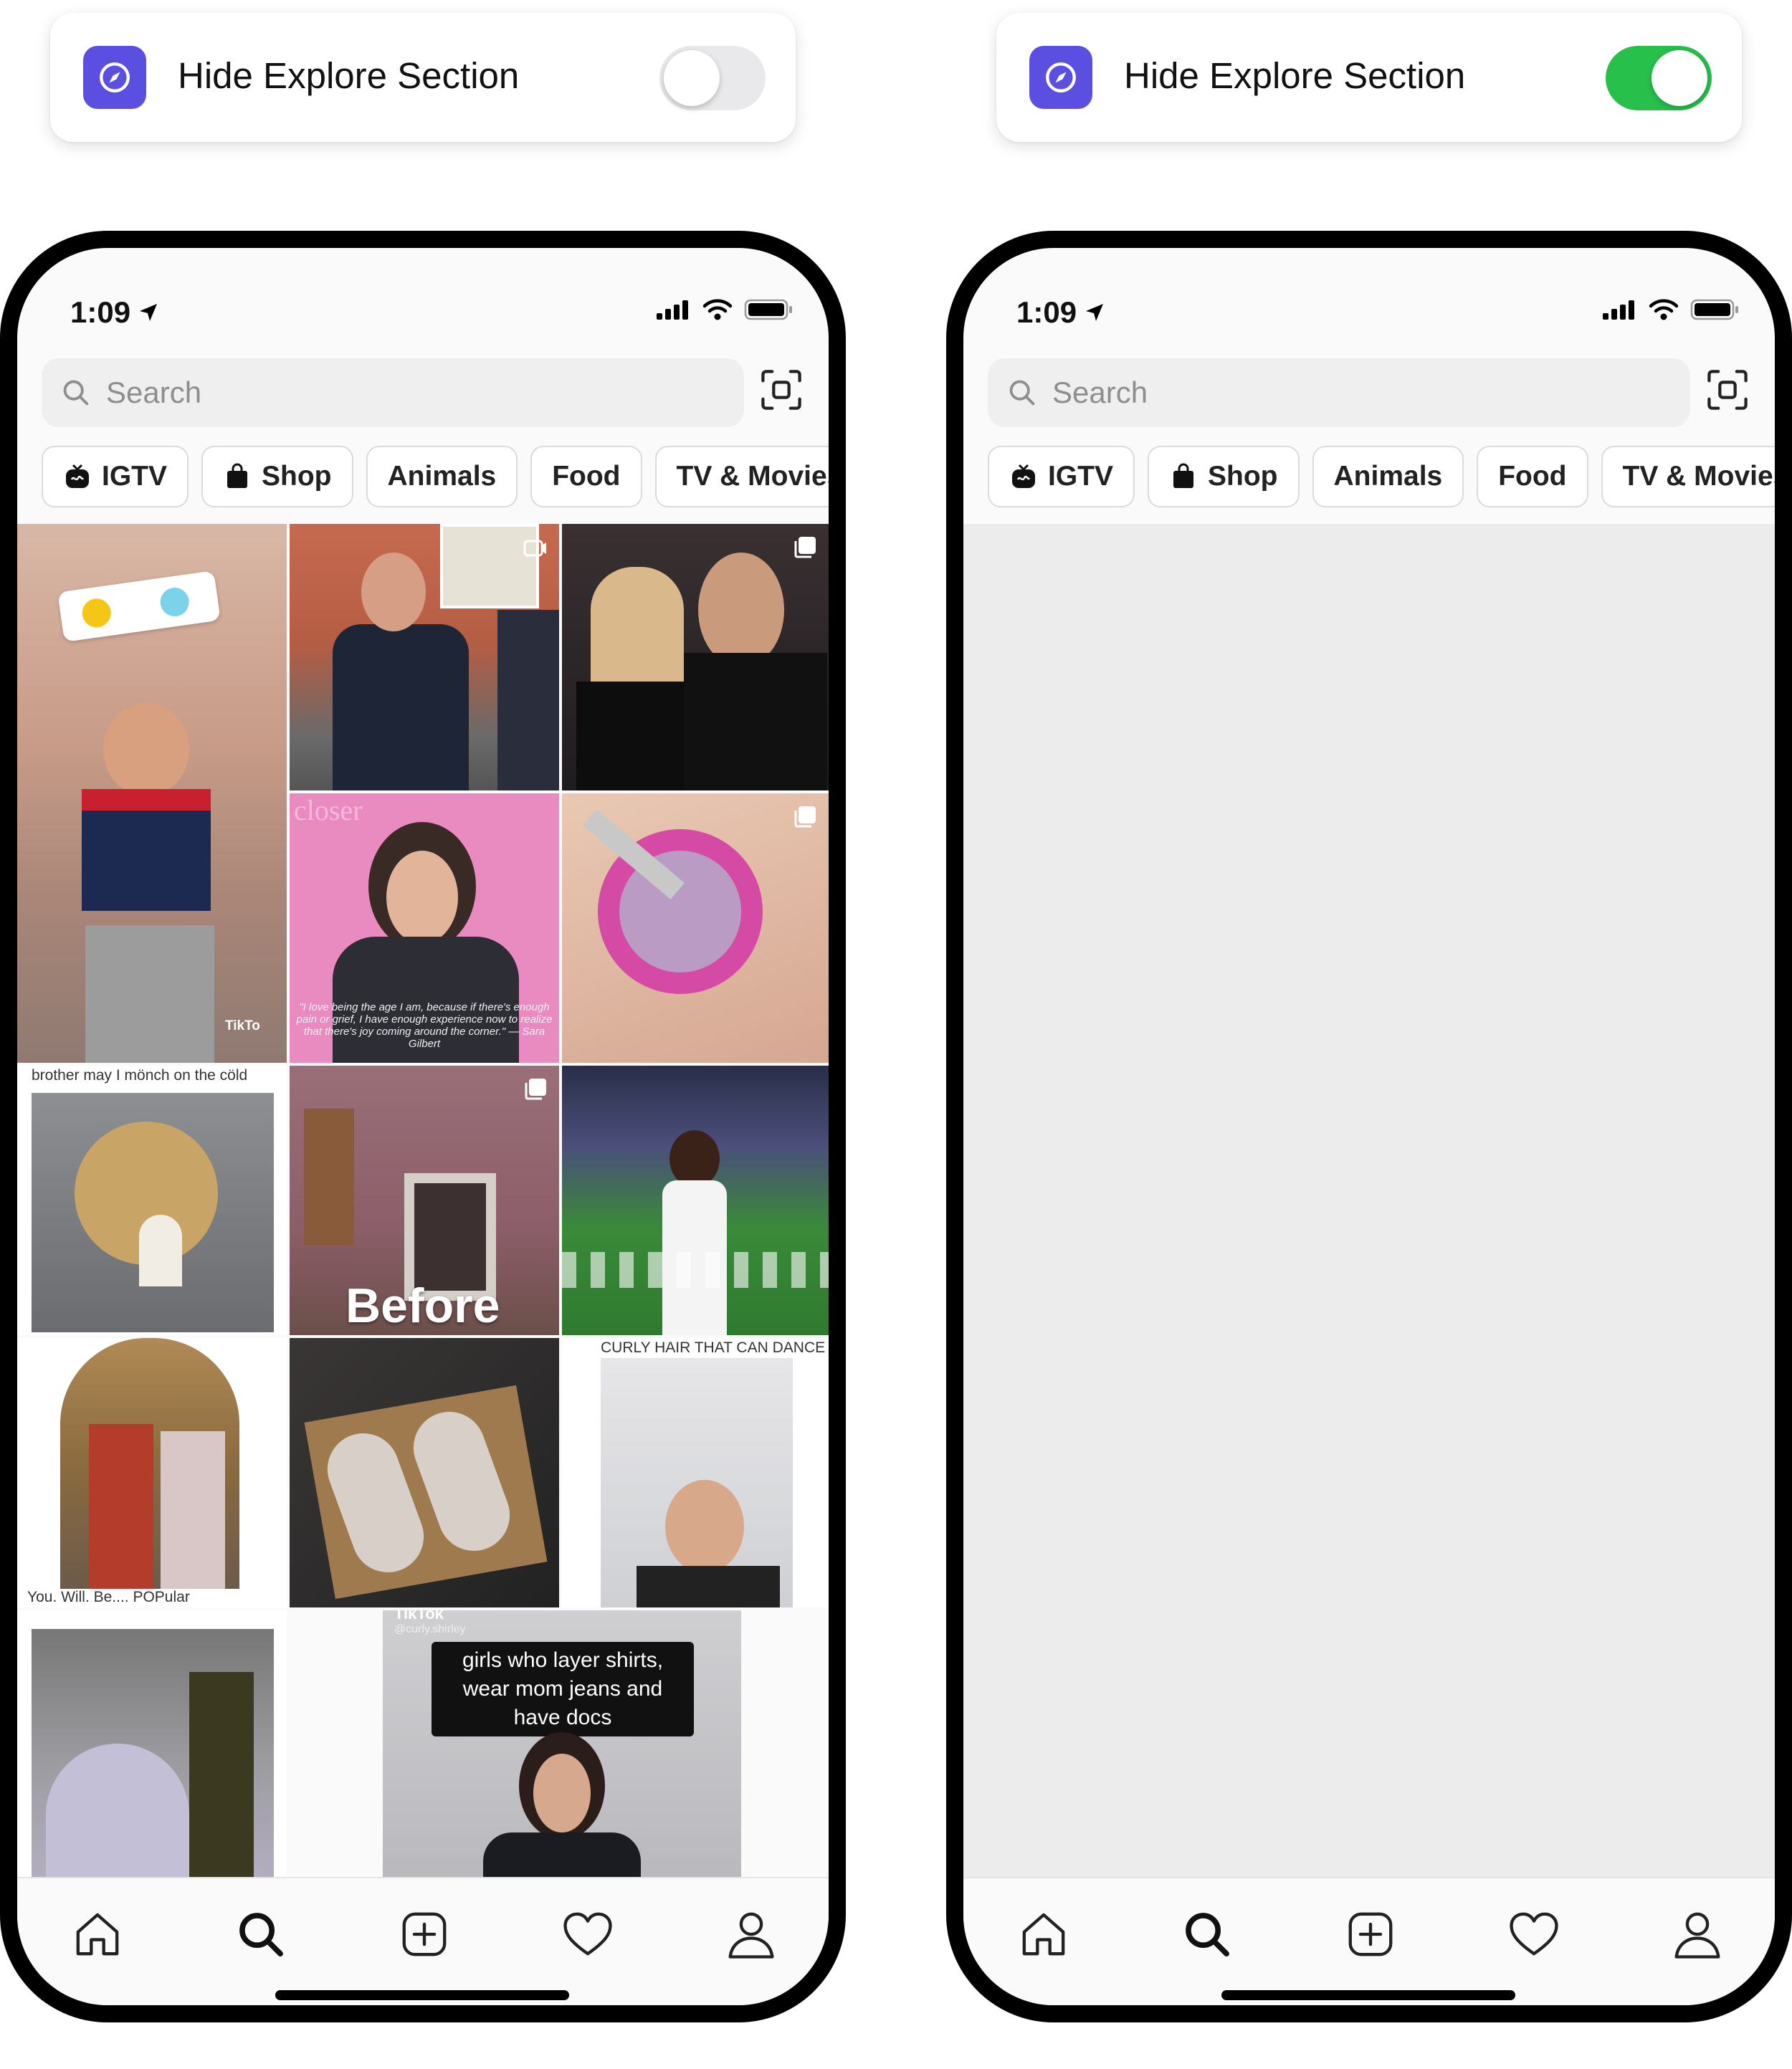 This screenshot has height=2069, width=1792. I want to click on ice-cream-shape, so click(160, 1250).